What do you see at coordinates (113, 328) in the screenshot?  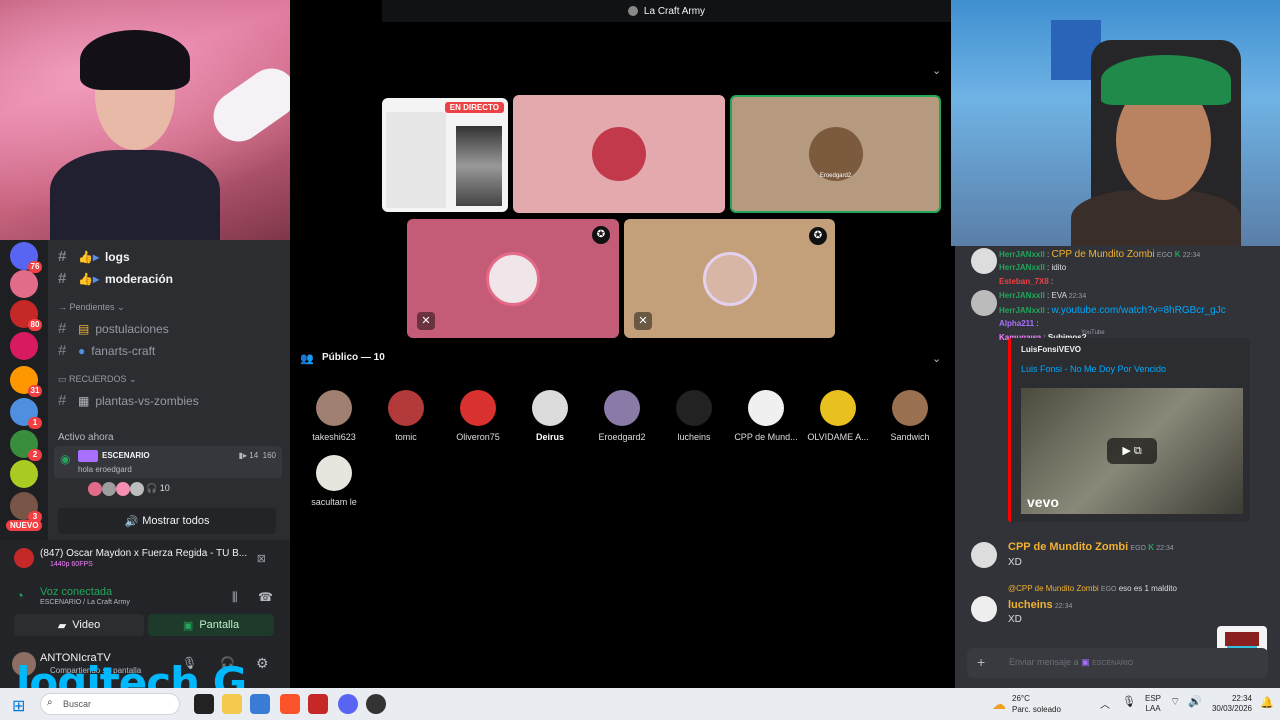 I see `channel-postulaciones: # ▤ postulaciones` at bounding box center [113, 328].